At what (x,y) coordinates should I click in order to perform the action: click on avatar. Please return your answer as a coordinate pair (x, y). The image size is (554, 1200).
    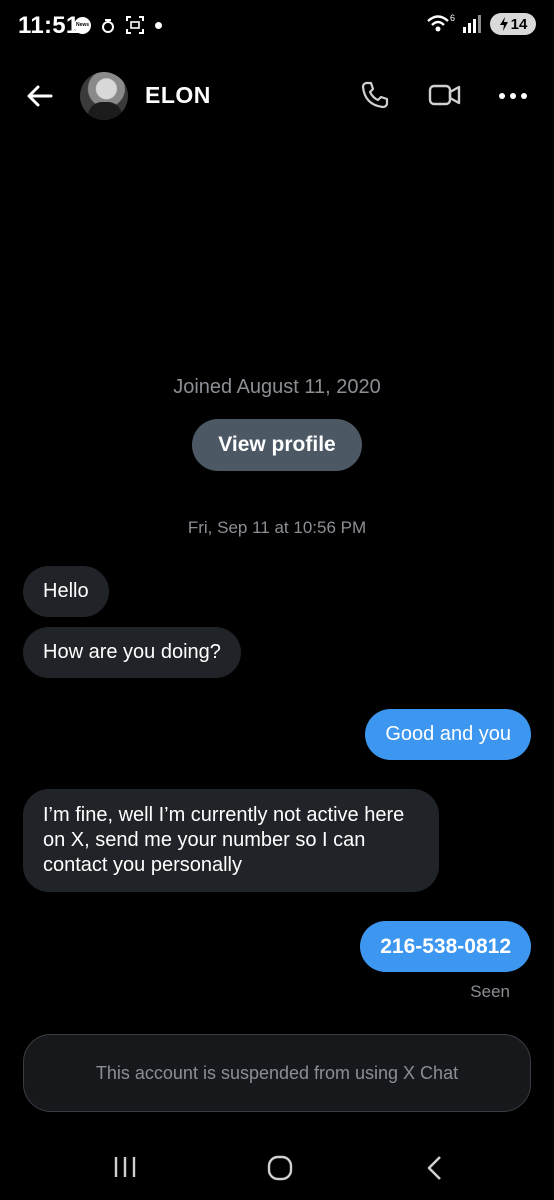
    Looking at the image, I should click on (104, 96).